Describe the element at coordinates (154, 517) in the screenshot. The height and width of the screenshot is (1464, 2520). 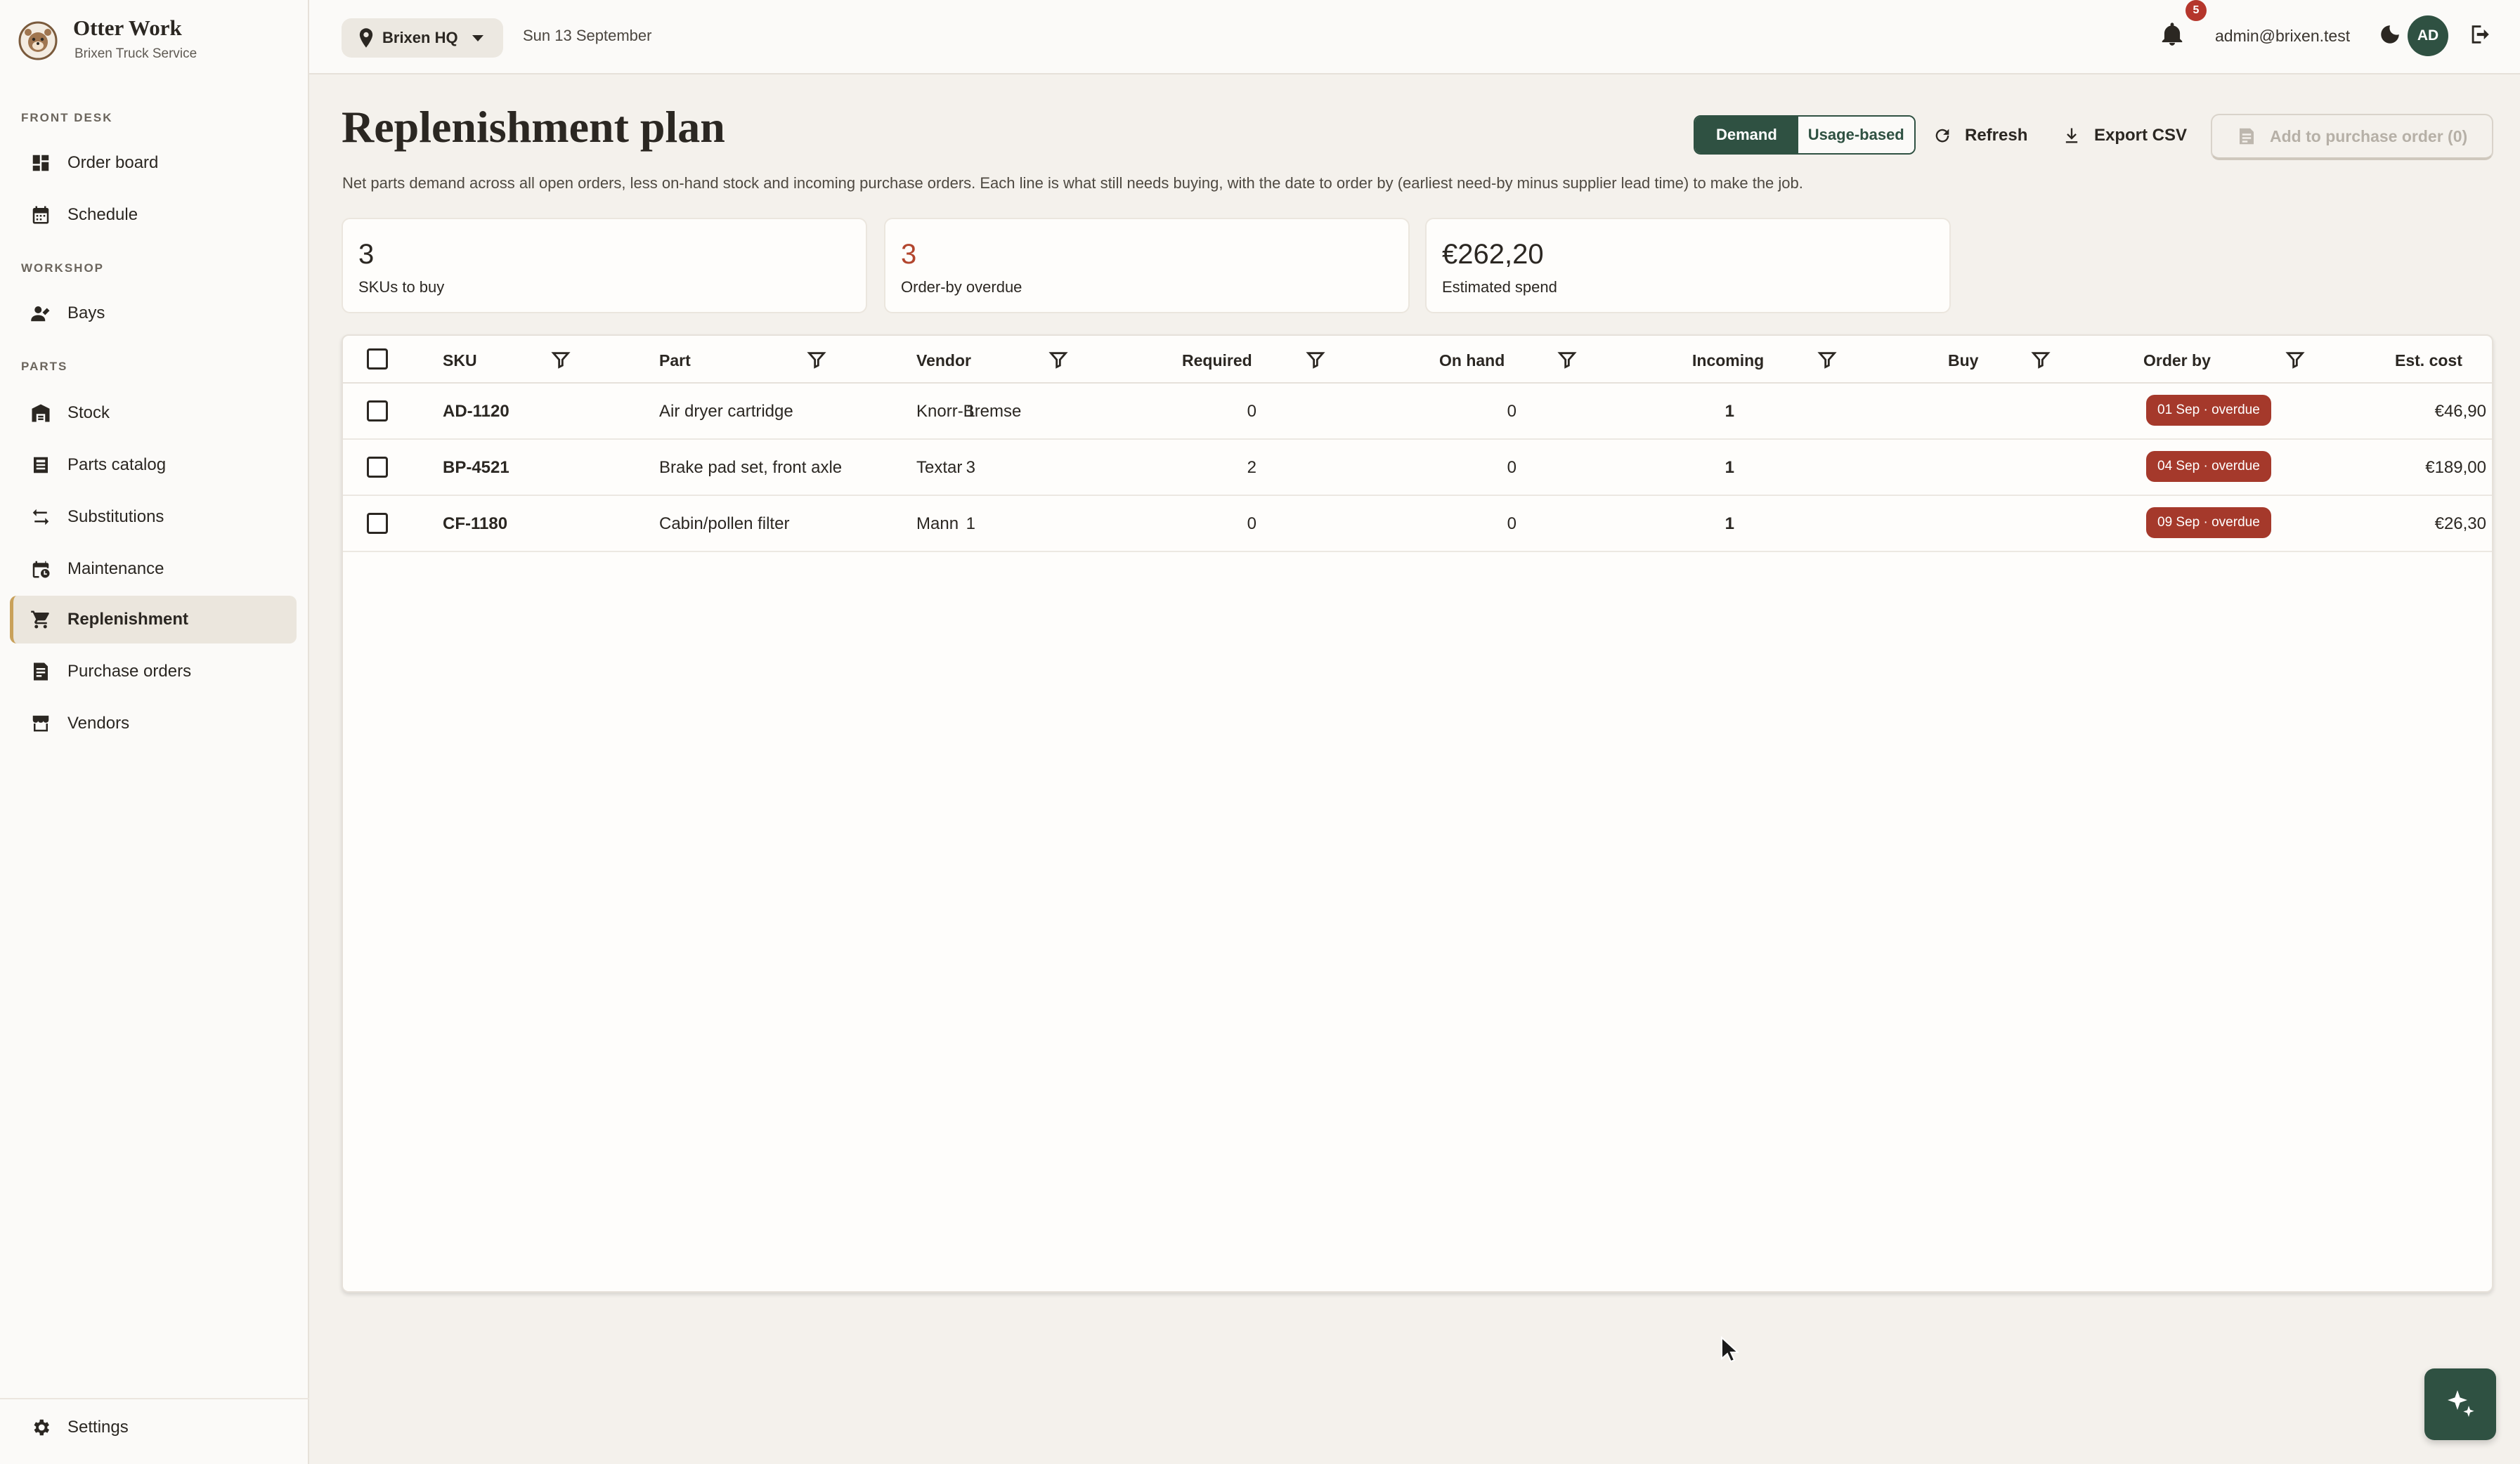
I see `sidebar-item-substitutions: Substitutions` at that location.